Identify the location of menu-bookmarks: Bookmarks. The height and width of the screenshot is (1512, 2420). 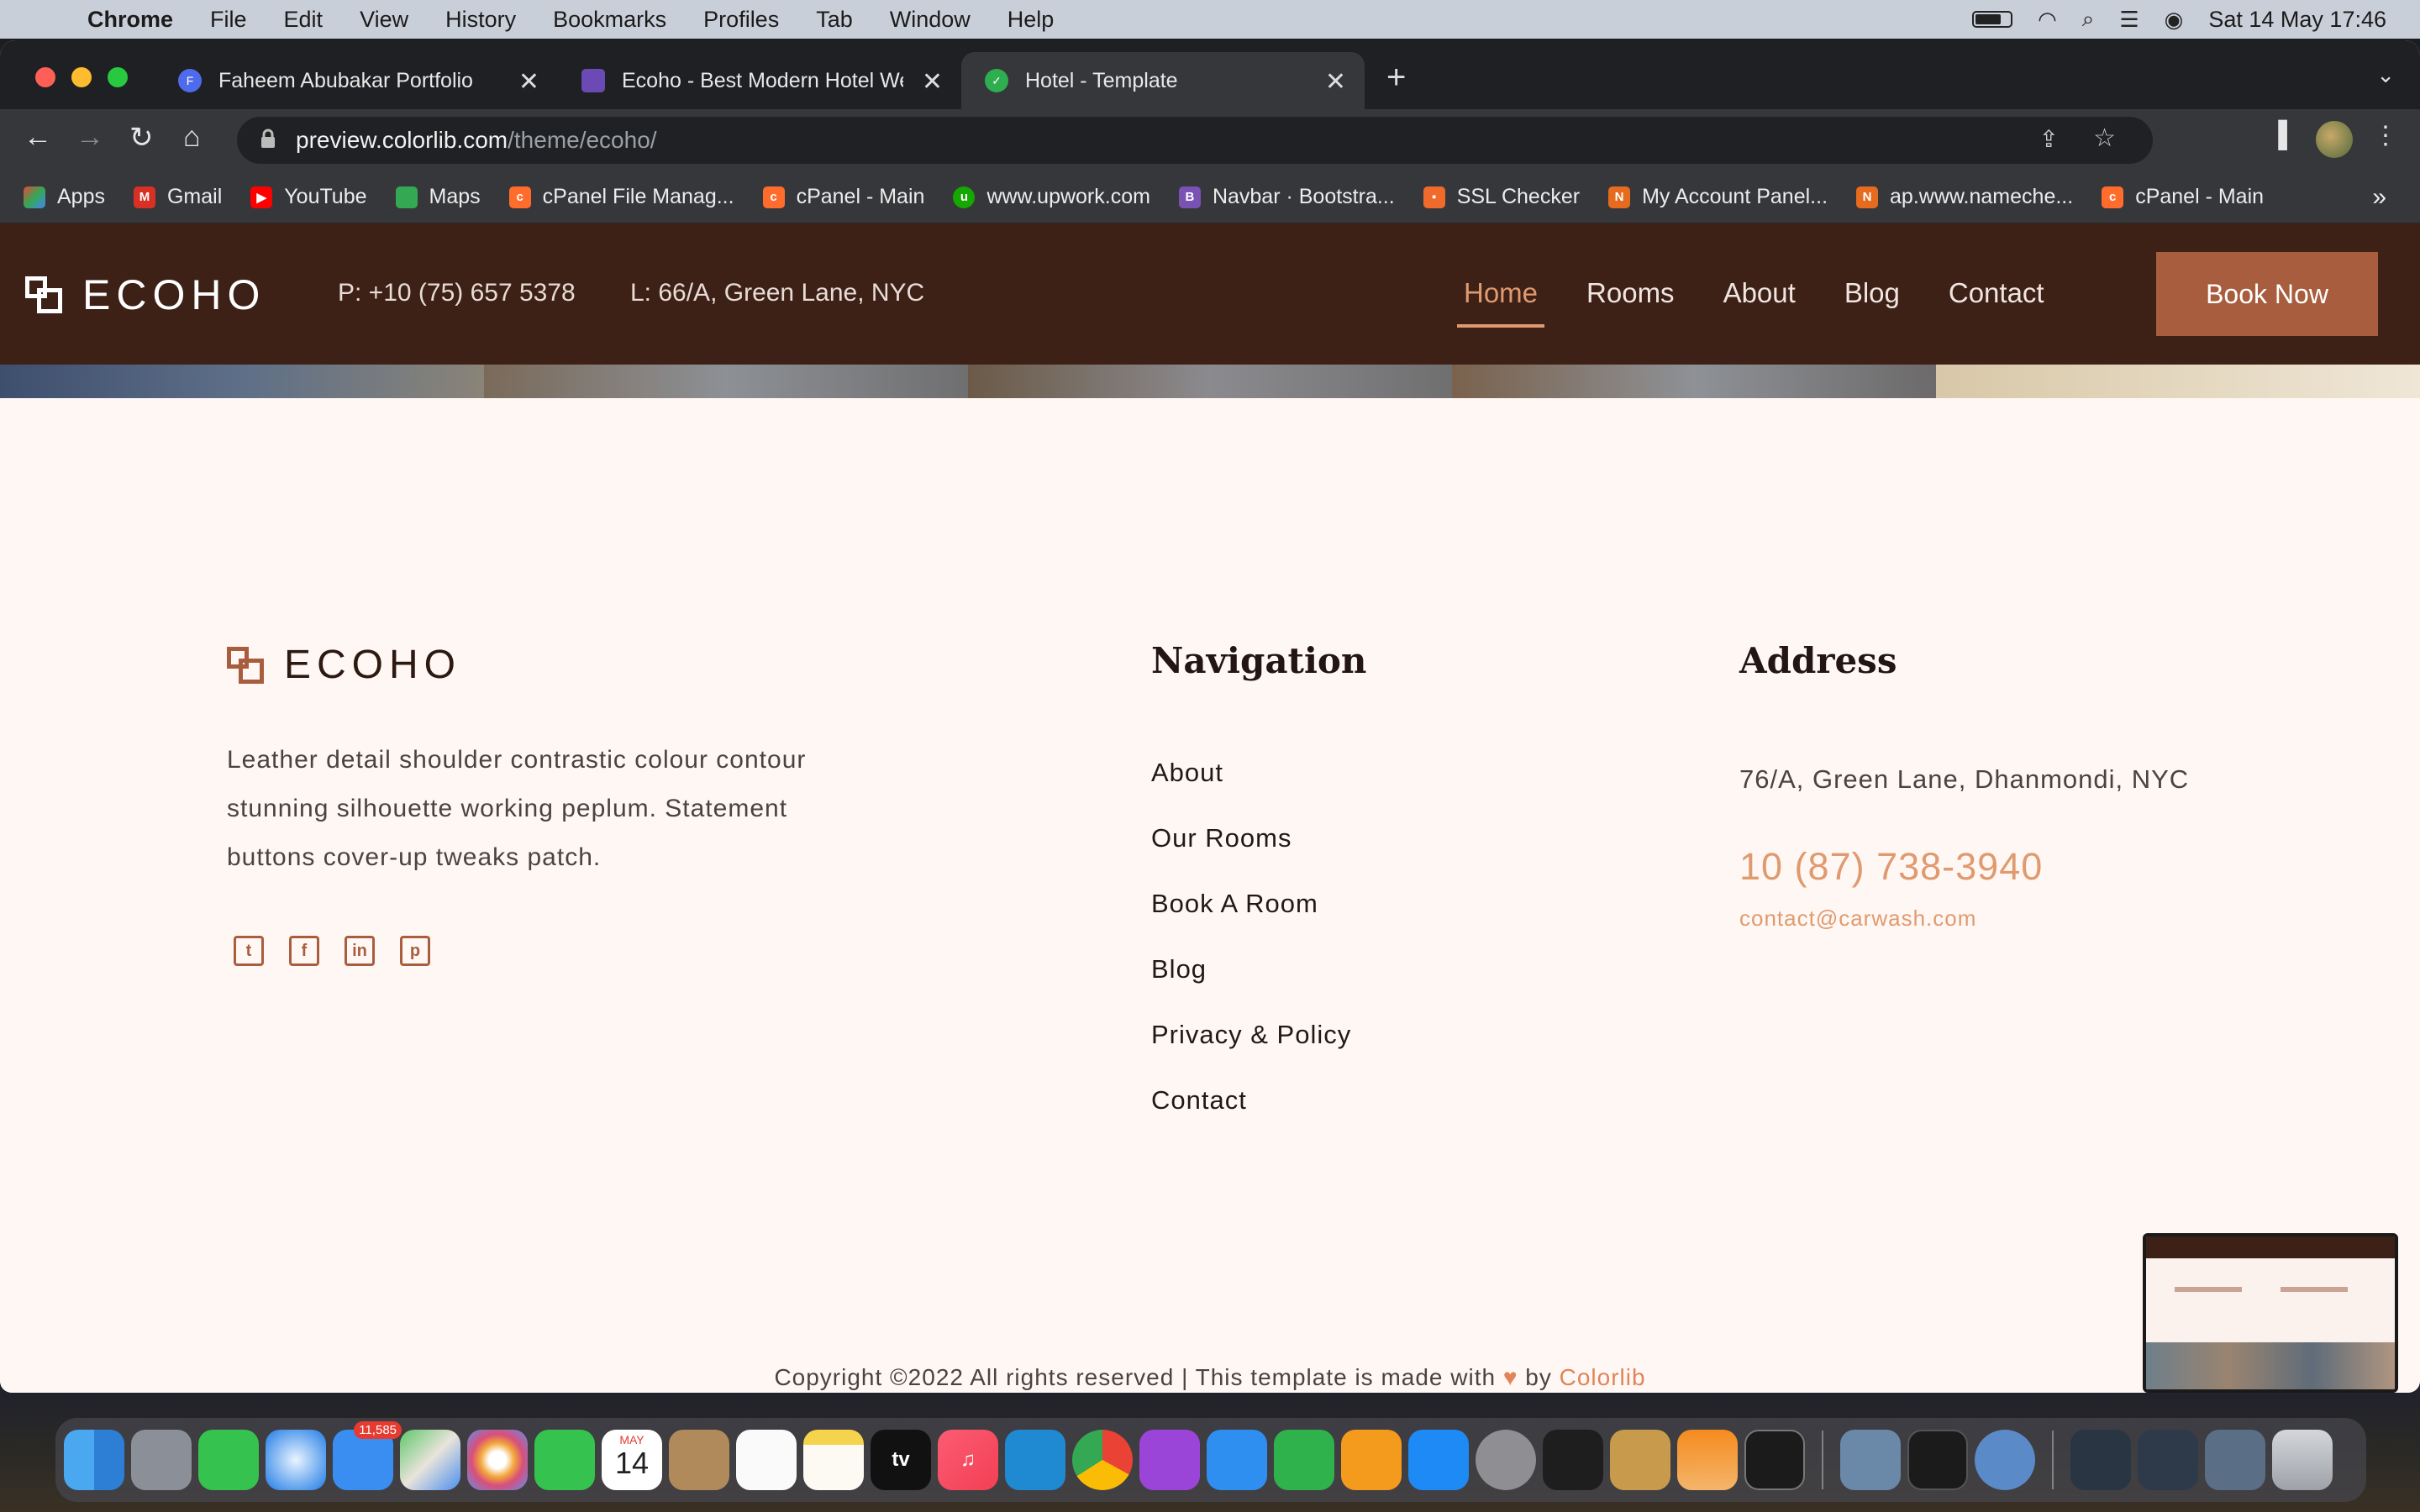
(609, 20).